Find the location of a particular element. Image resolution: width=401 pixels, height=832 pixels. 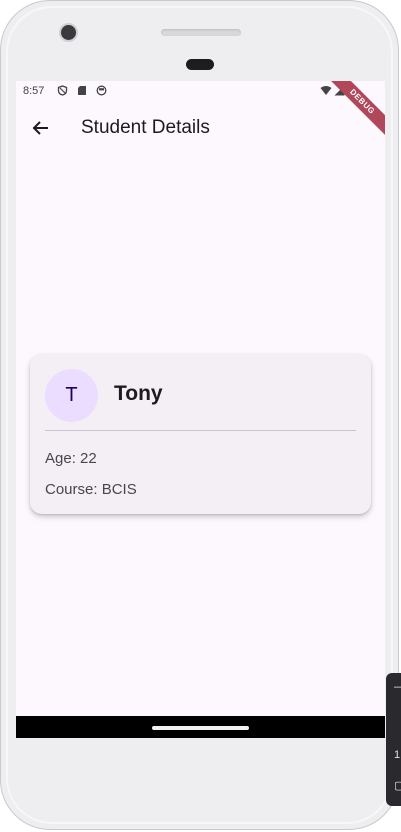

status-bar: 8:57 DEBUG is located at coordinates (200, 110).